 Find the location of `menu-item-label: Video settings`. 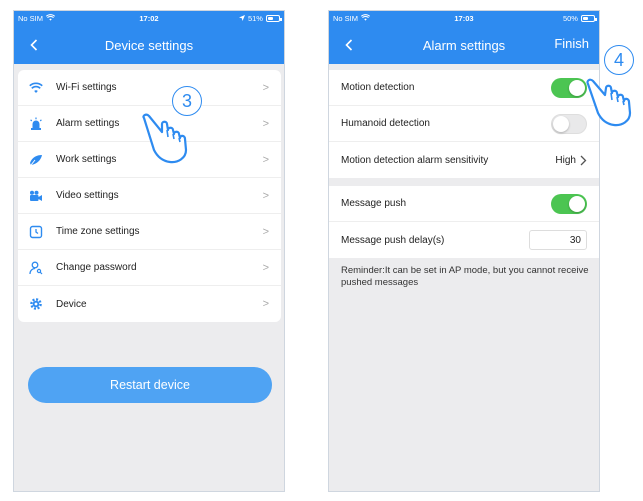

menu-item-label: Video settings is located at coordinates (87, 195).